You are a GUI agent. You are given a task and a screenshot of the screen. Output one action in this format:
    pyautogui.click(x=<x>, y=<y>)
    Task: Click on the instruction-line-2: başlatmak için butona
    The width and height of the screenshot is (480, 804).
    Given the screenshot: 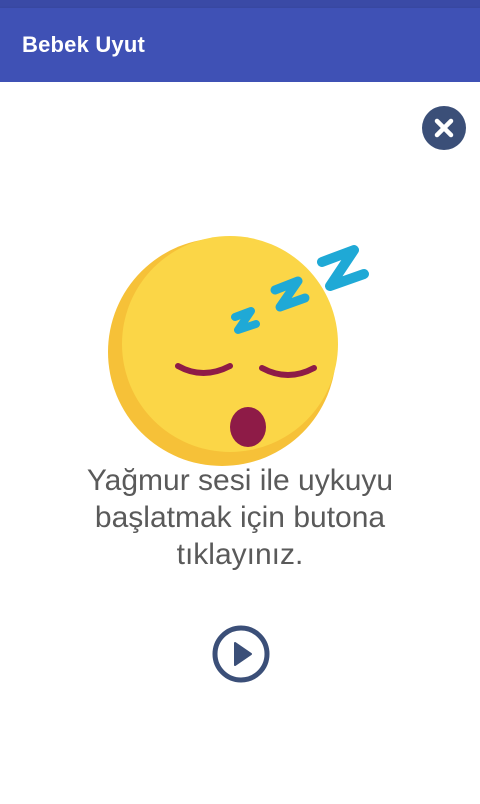 What is the action you would take?
    pyautogui.click(x=240, y=517)
    